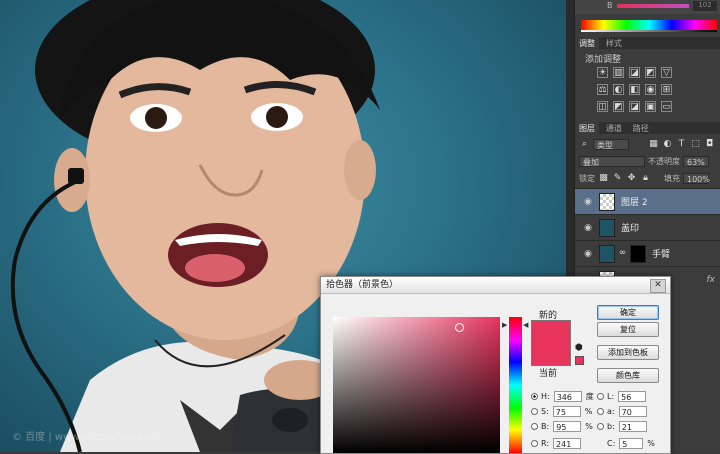  Describe the element at coordinates (617, 178) in the screenshot. I see `lock-paint-icon: ✎` at that location.